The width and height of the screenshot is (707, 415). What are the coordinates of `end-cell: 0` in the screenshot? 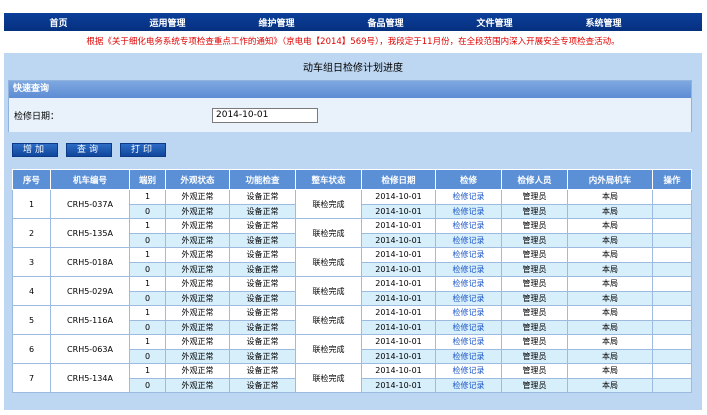 It's located at (147, 211).